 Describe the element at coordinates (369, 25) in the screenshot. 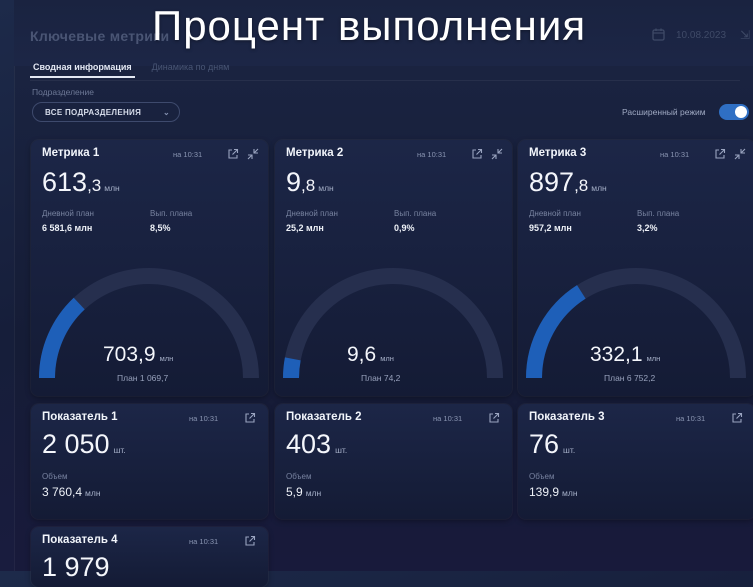

I see `overlay-title: Процент выполнения` at that location.